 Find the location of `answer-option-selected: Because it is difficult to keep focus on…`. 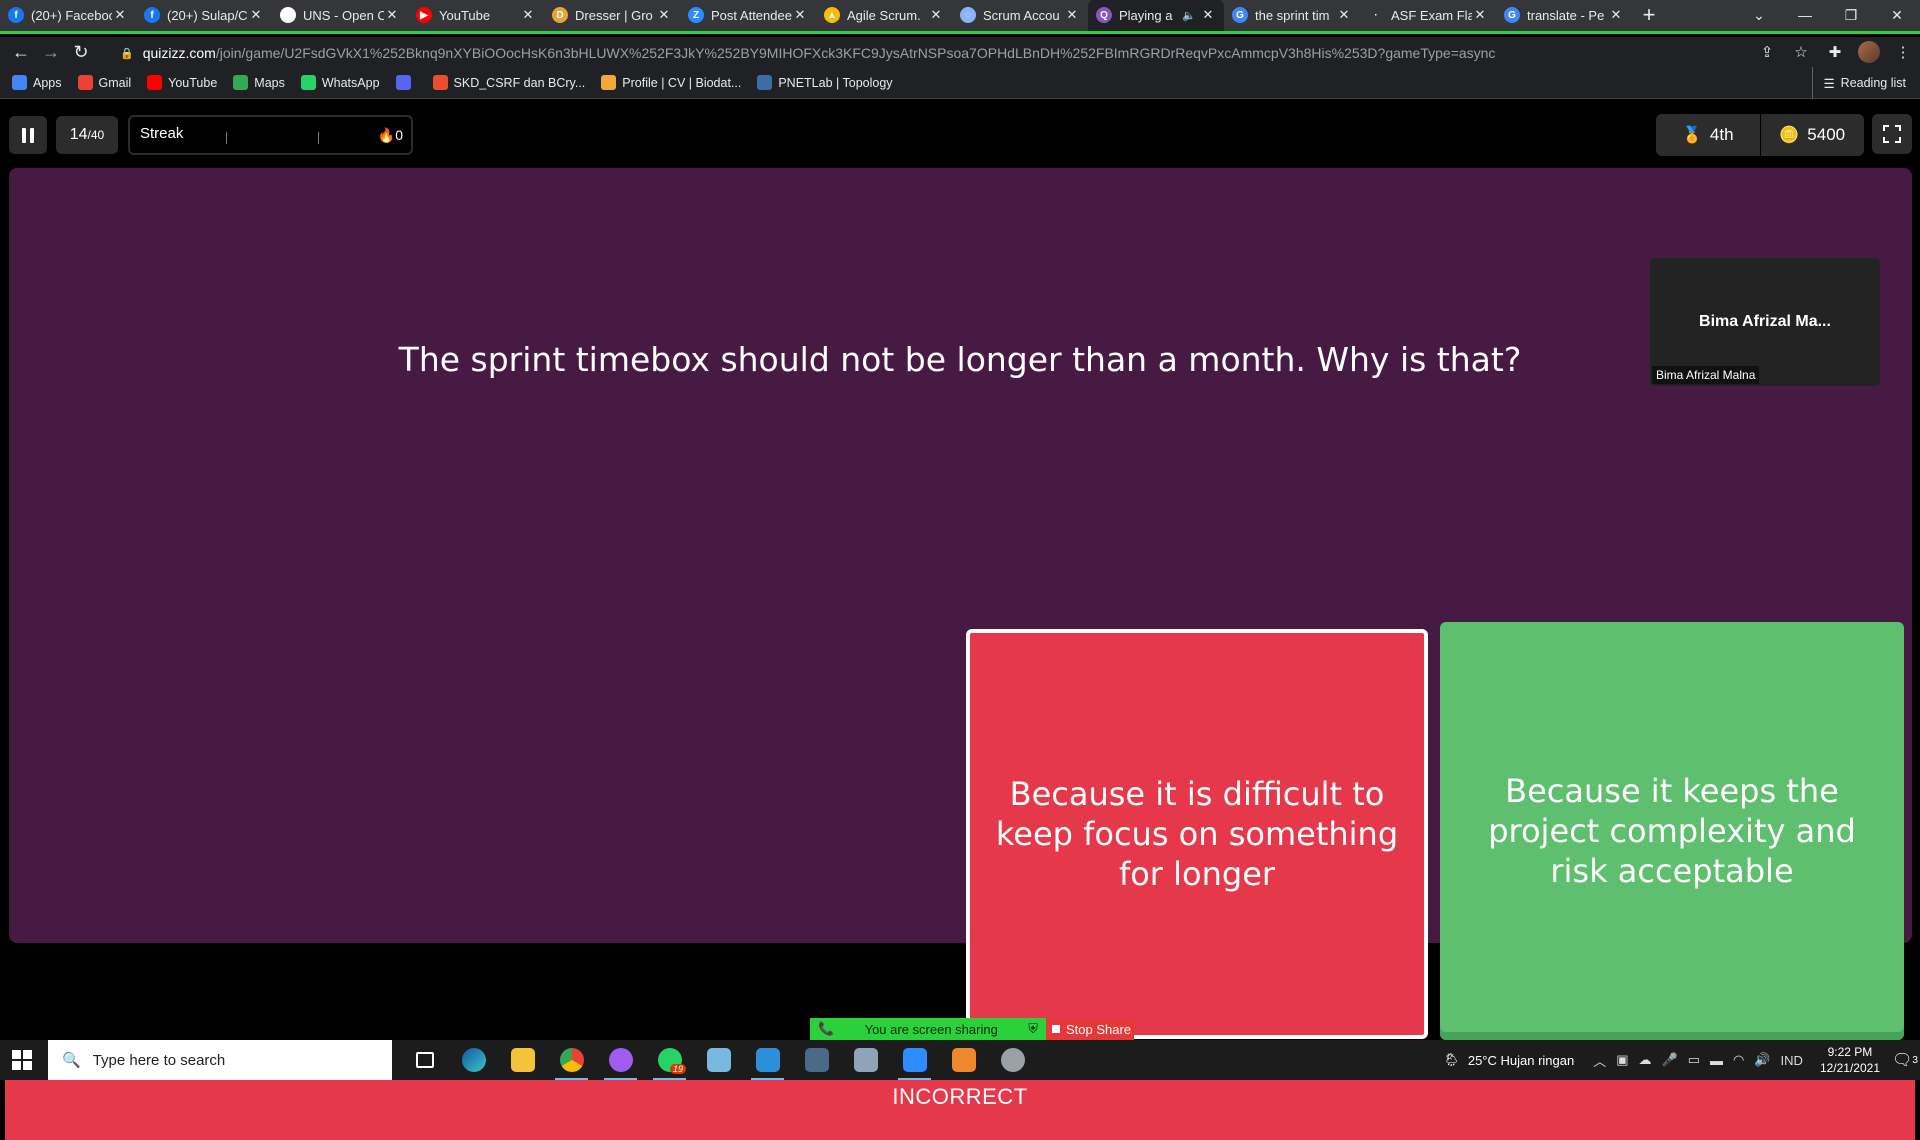

answer-option-selected: Because it is difficult to keep focus on… is located at coordinates (1197, 834).